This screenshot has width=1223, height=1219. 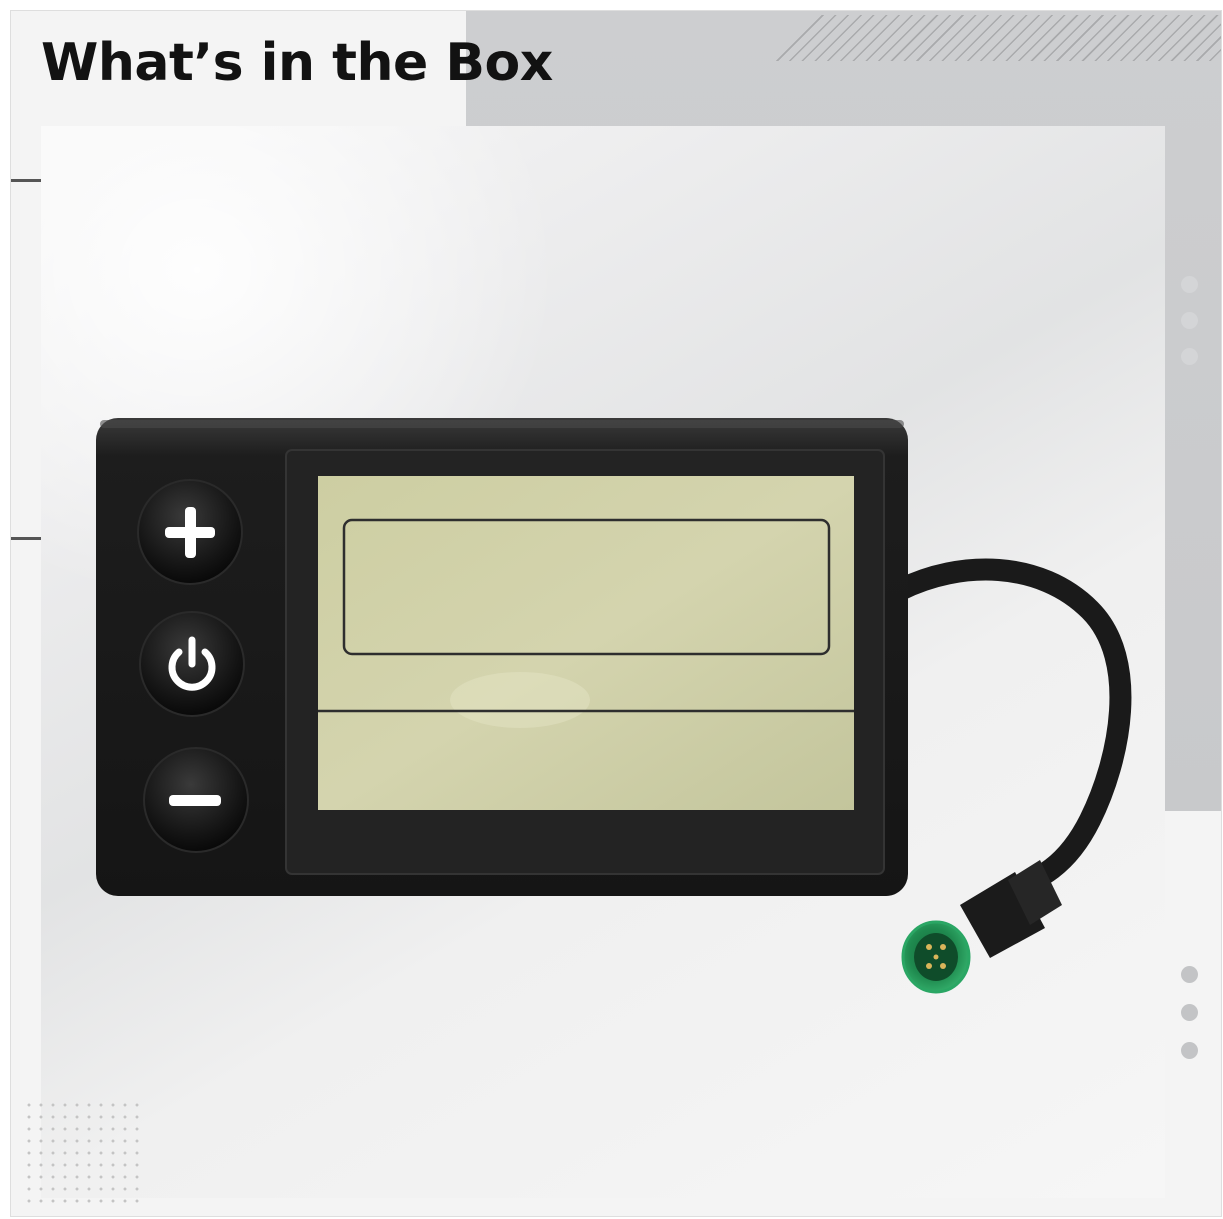 What do you see at coordinates (192, 664) in the screenshot?
I see `power-button` at bounding box center [192, 664].